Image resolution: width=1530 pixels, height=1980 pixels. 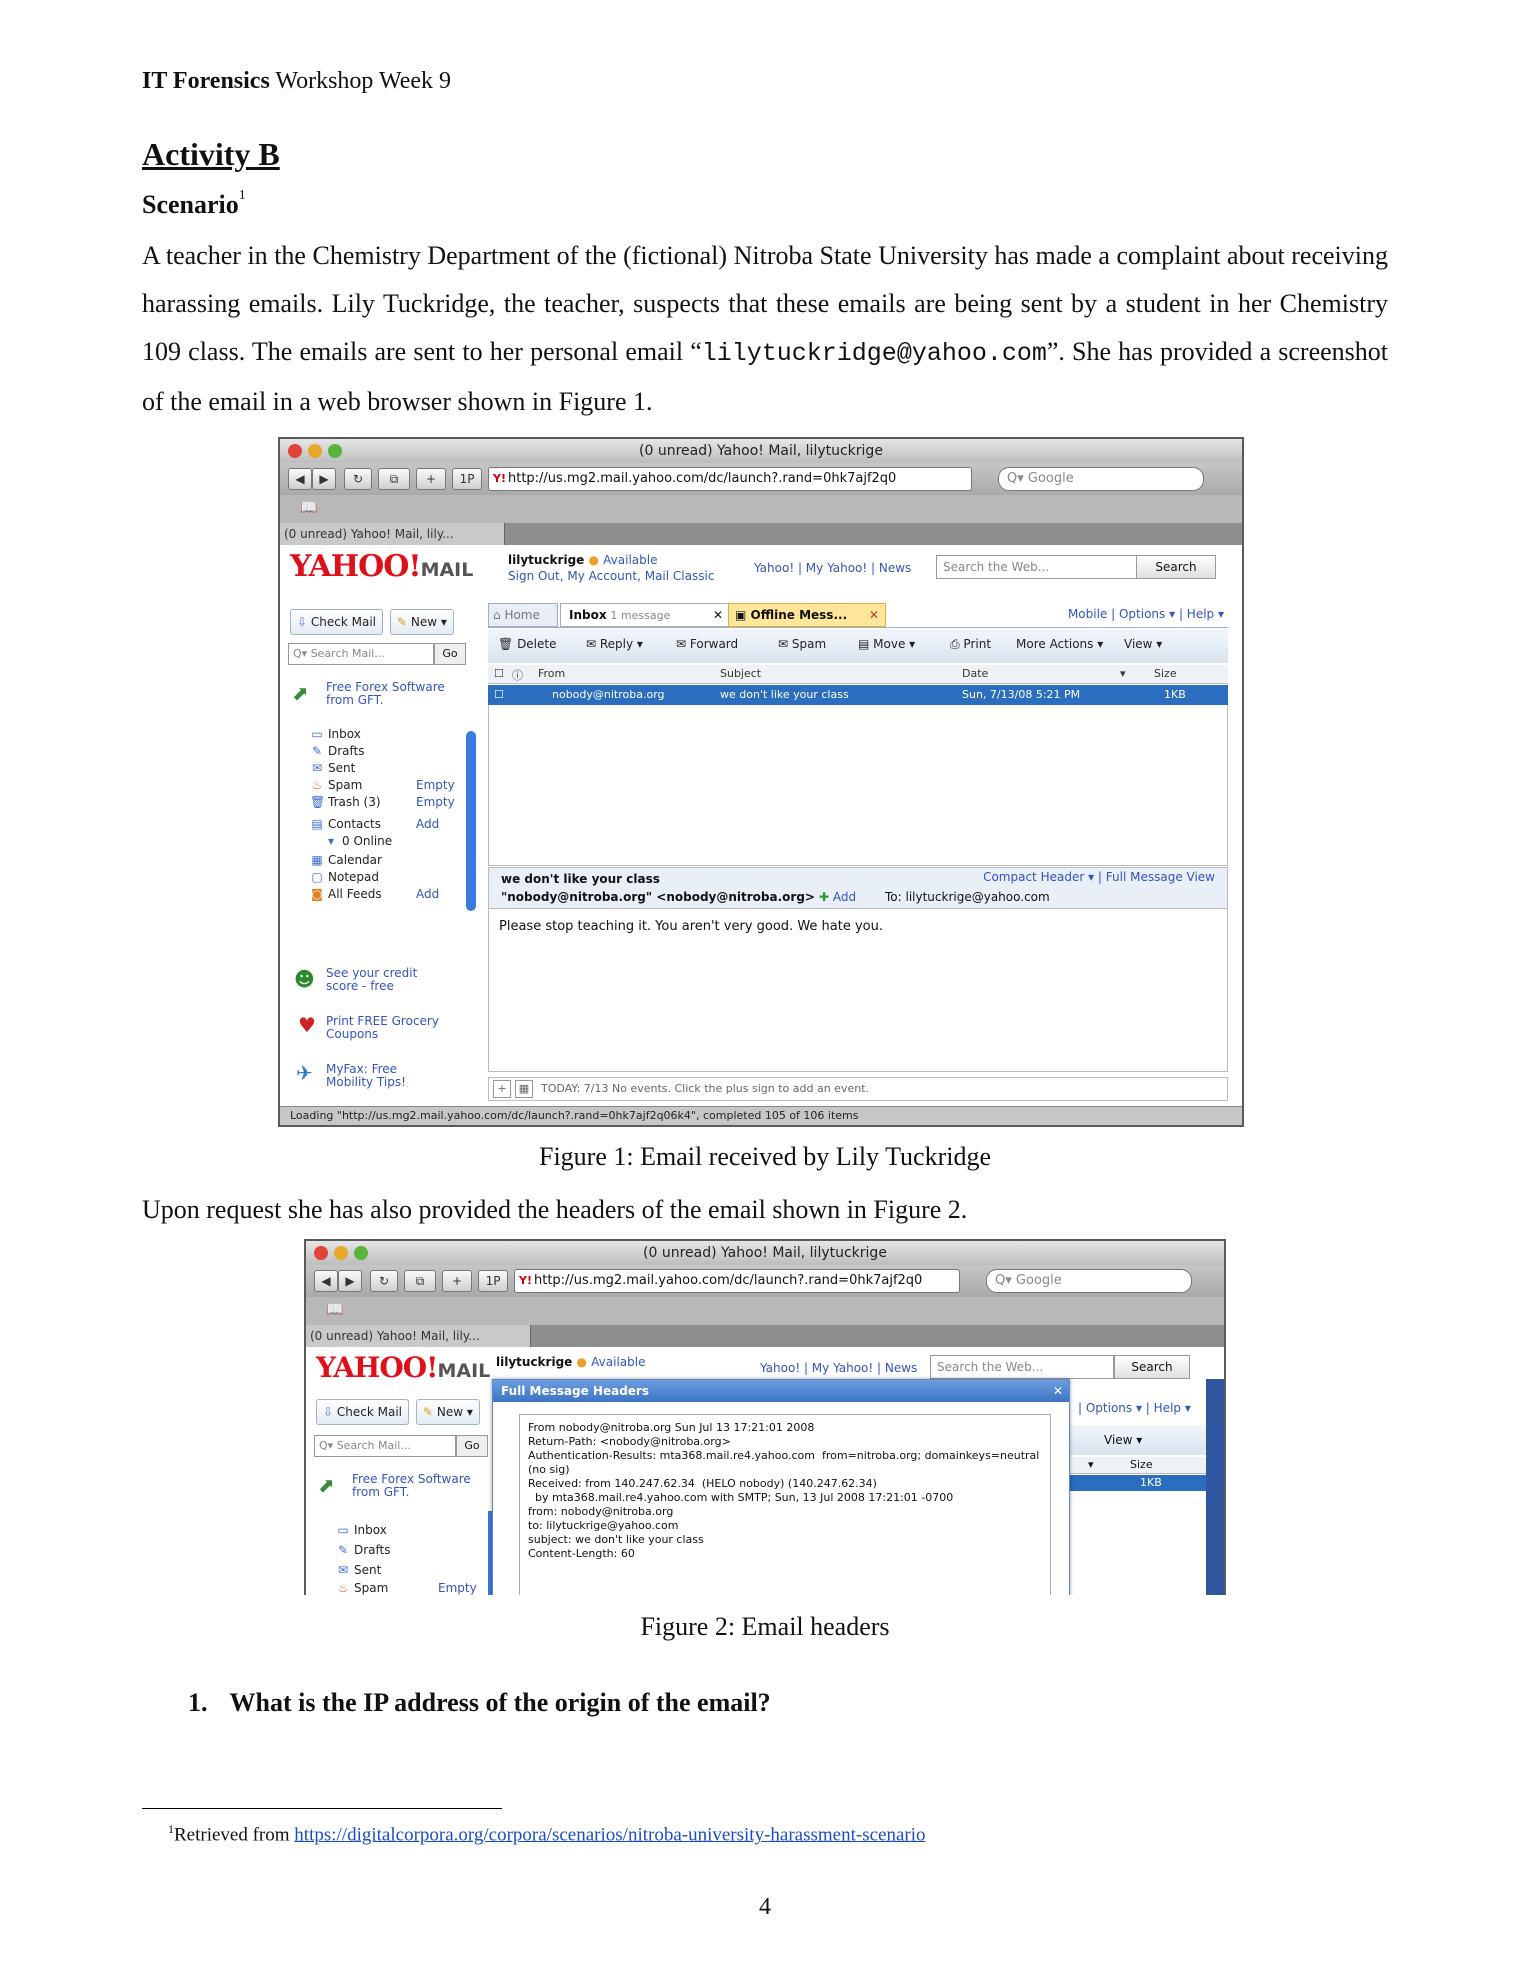 What do you see at coordinates (502, 1089) in the screenshot?
I see `add-event-icon: +` at bounding box center [502, 1089].